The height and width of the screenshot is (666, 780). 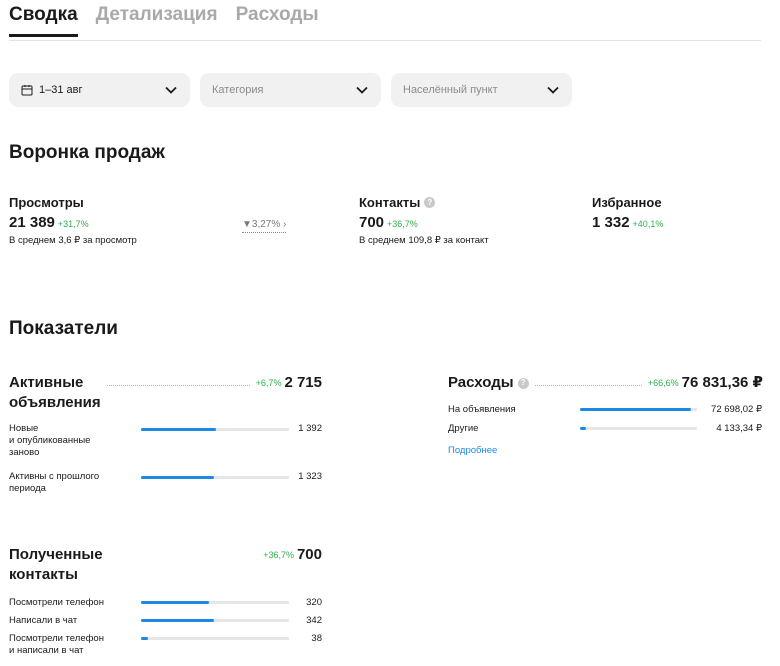 I want to click on expenses-row: Другие, so click(x=463, y=429).